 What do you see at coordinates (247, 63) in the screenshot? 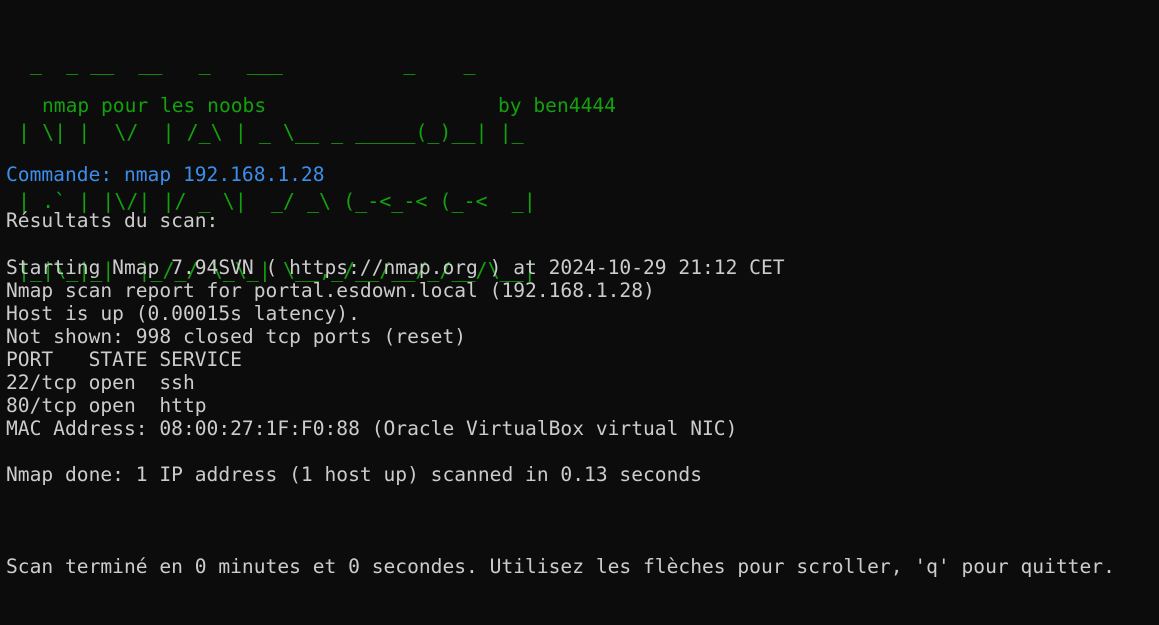
I see `ascii-art-line: _ _ __ __ _ ___ _ _` at bounding box center [247, 63].